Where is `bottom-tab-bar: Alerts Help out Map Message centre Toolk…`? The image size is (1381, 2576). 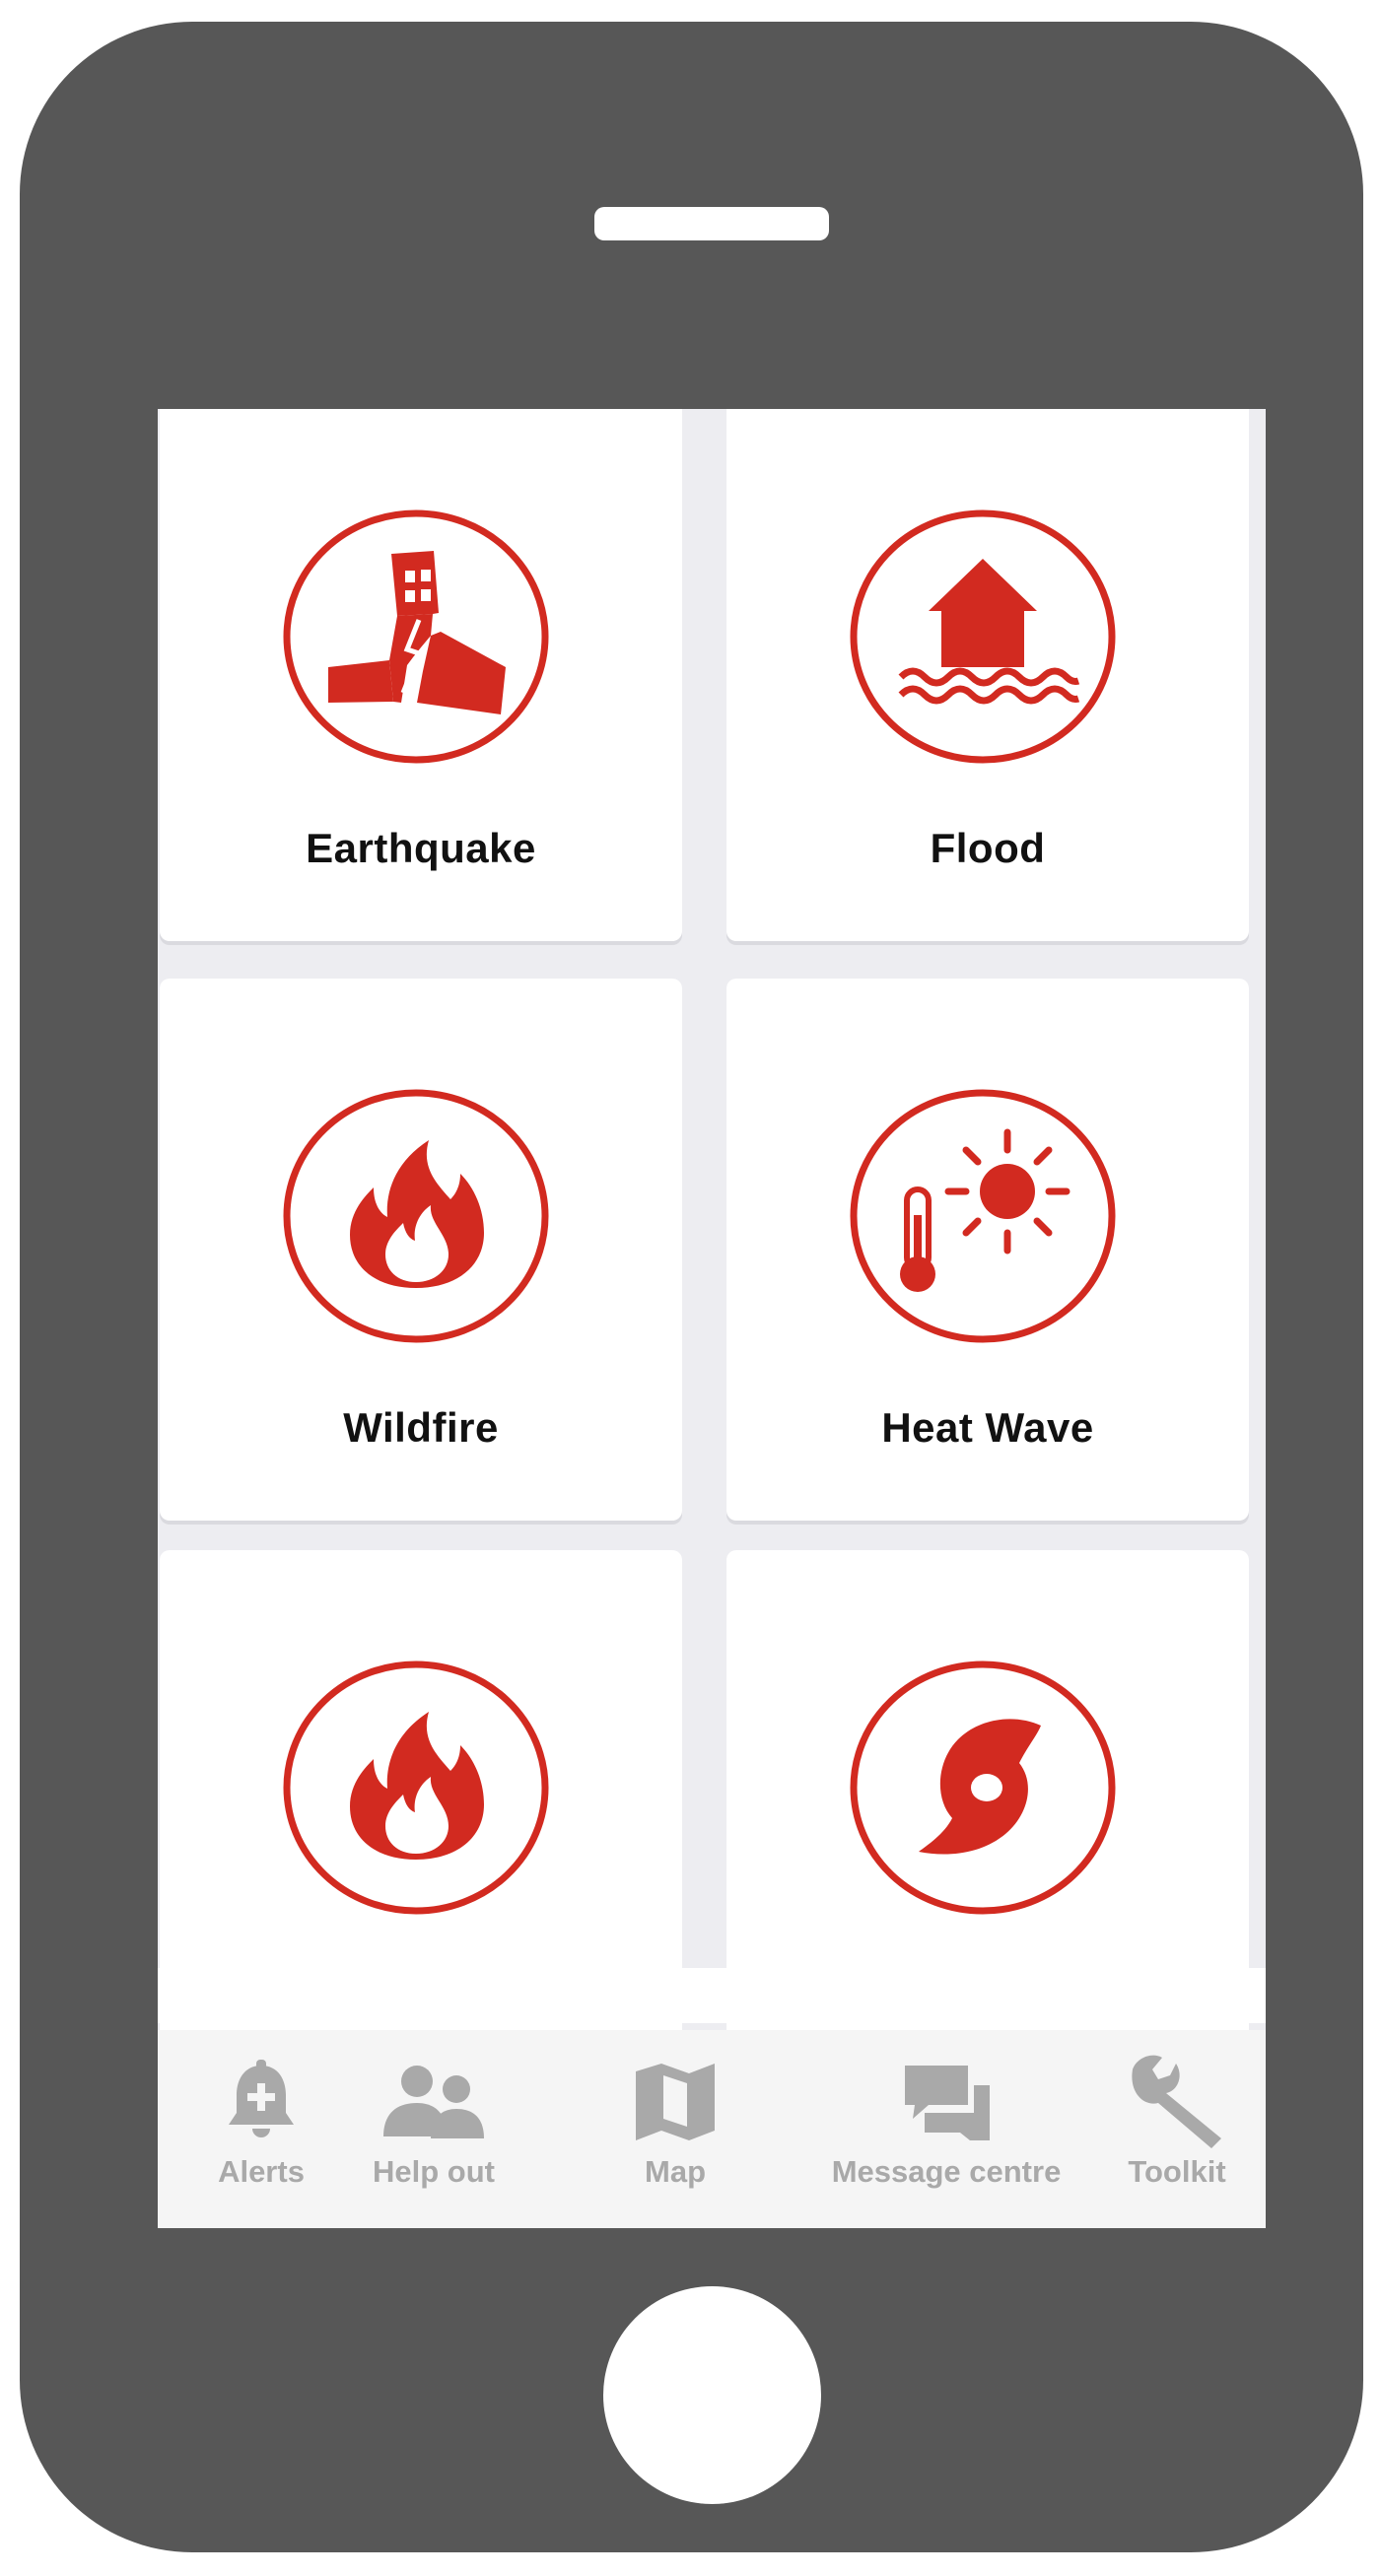
bottom-tab-bar: Alerts Help out Map Message centre Toolk… is located at coordinates (712, 2129).